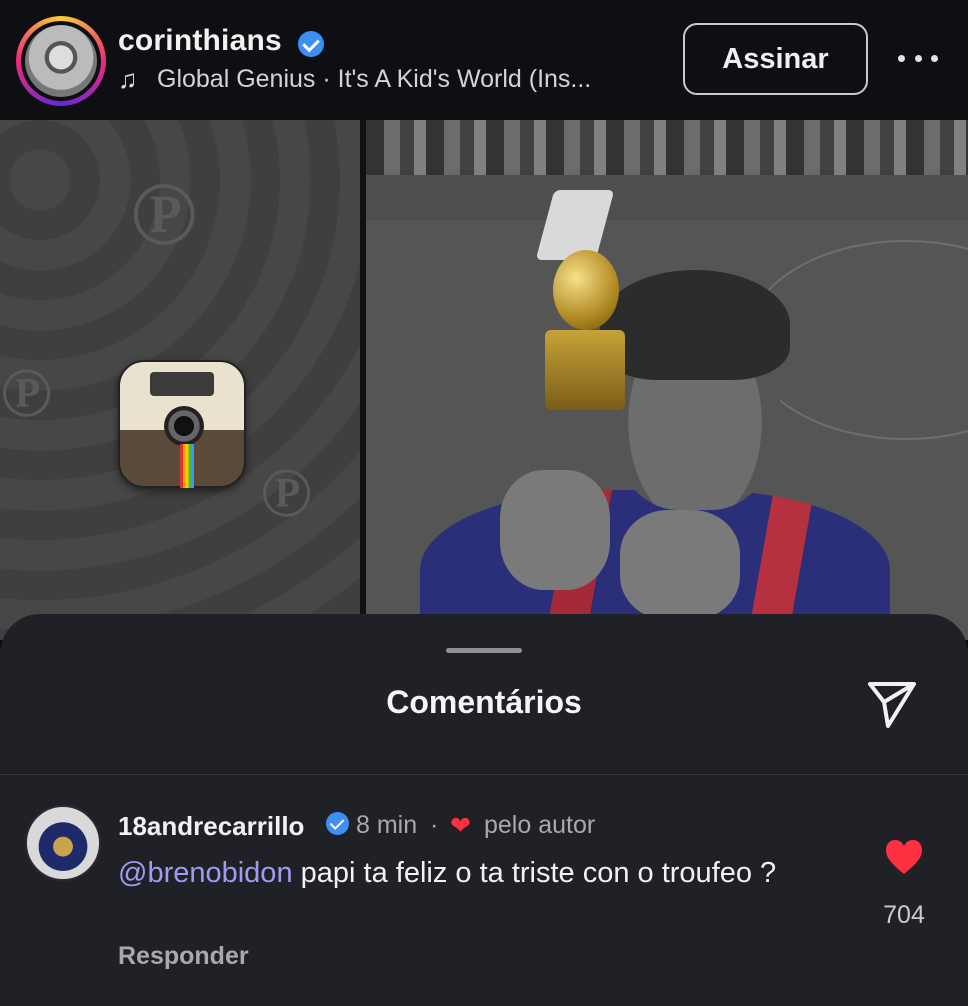 The image size is (968, 1006). Describe the element at coordinates (892, 705) in the screenshot. I see `send-icon` at that location.